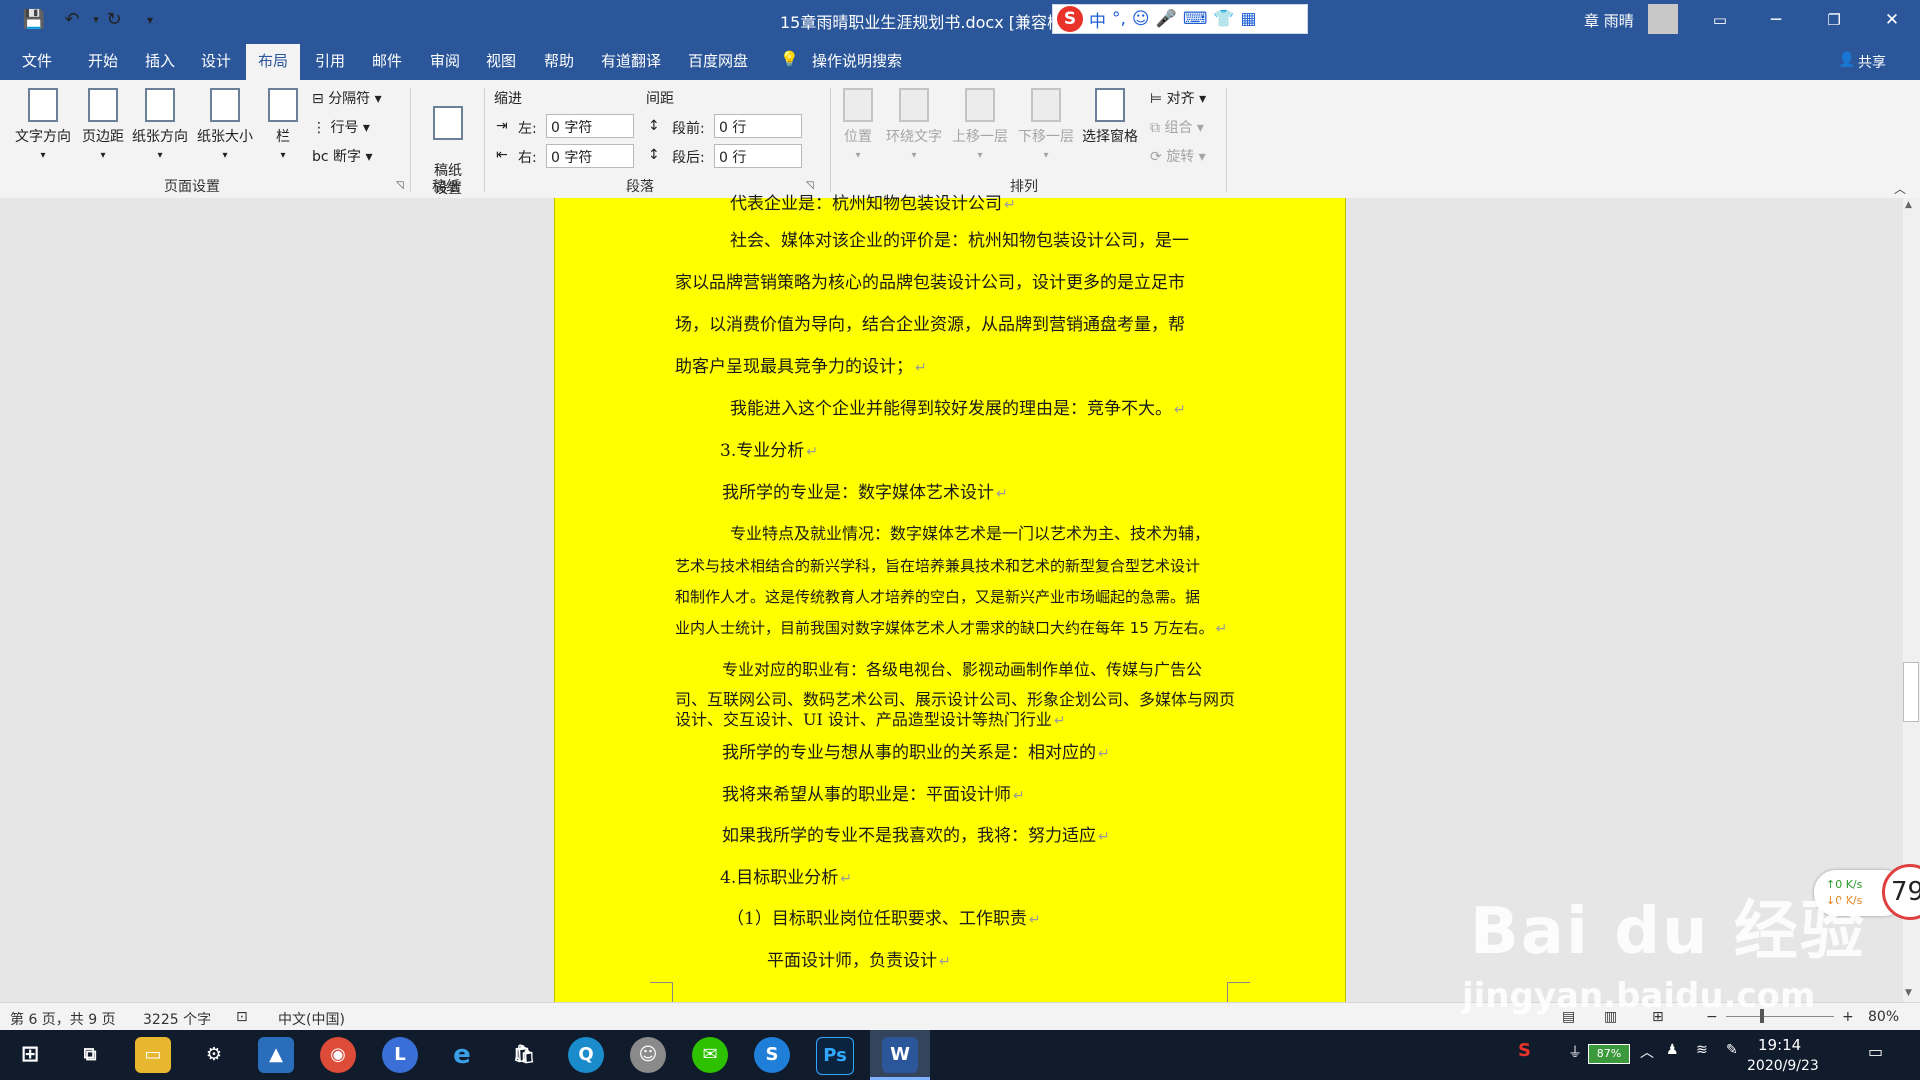 Image resolution: width=1920 pixels, height=1080 pixels. What do you see at coordinates (524, 1055) in the screenshot?
I see `store-icon: 🛍` at bounding box center [524, 1055].